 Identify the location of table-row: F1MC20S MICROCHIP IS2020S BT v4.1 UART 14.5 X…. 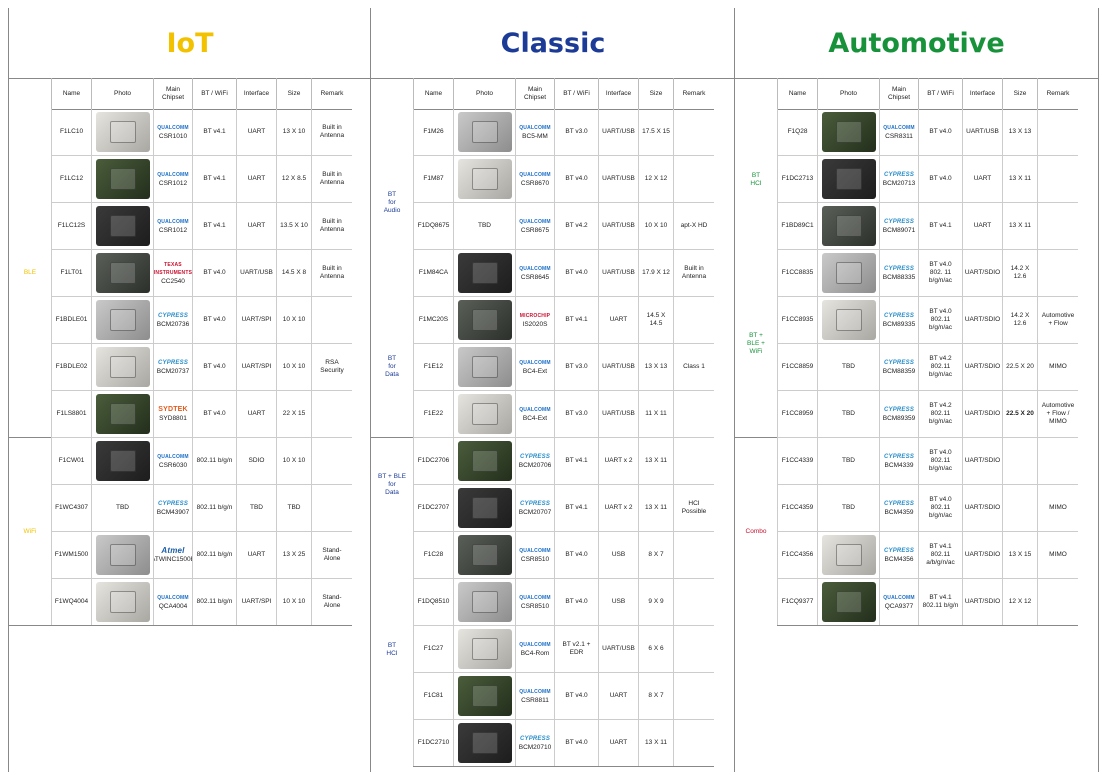
(542, 320).